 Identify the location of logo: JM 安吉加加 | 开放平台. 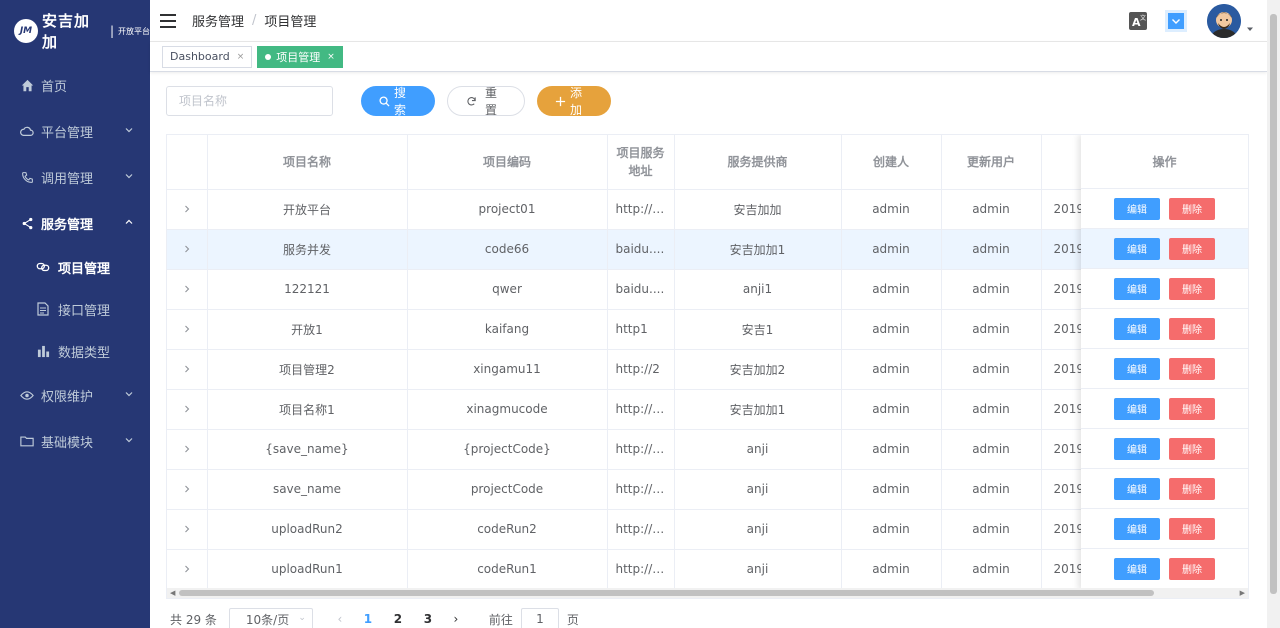
(75, 31).